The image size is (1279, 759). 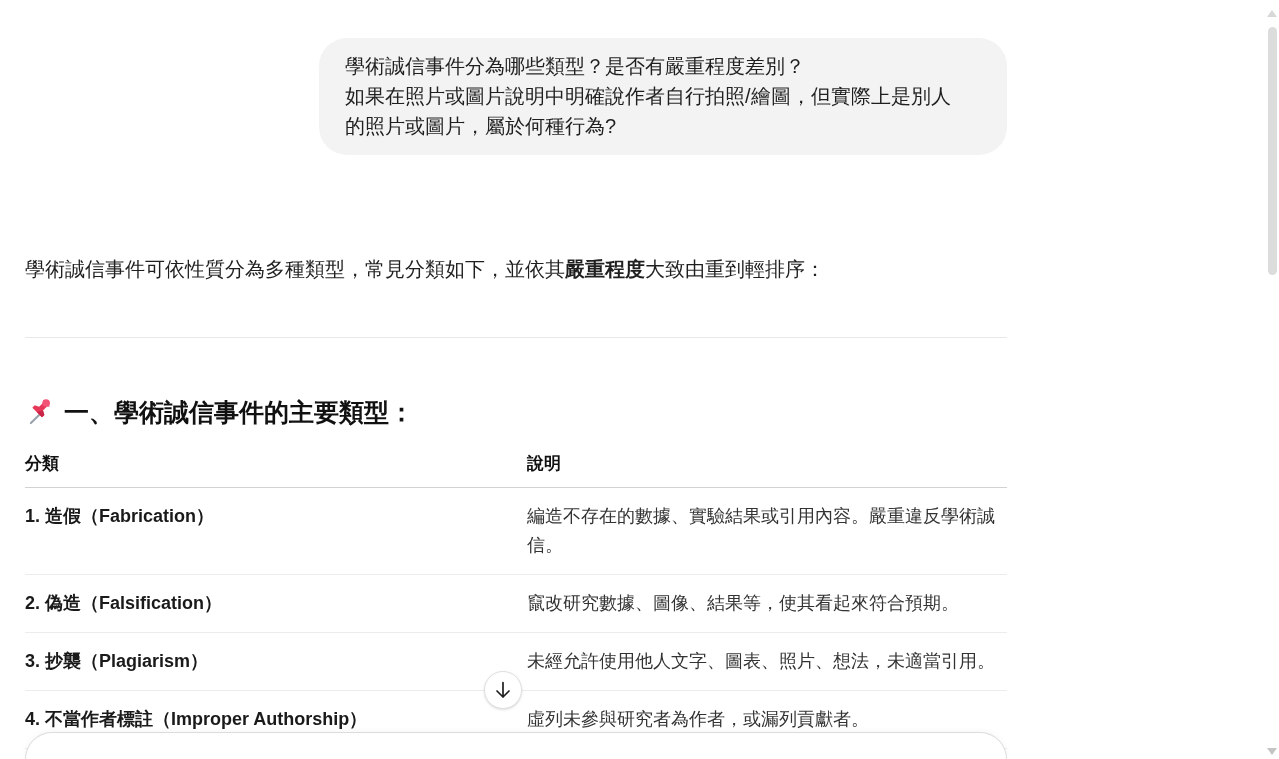 What do you see at coordinates (425, 269) in the screenshot?
I see `response-intro-text: 學術誠信事件可依性質分為多種類型，常見分類如下，並依其嚴重程度大致由重到輕排序：` at bounding box center [425, 269].